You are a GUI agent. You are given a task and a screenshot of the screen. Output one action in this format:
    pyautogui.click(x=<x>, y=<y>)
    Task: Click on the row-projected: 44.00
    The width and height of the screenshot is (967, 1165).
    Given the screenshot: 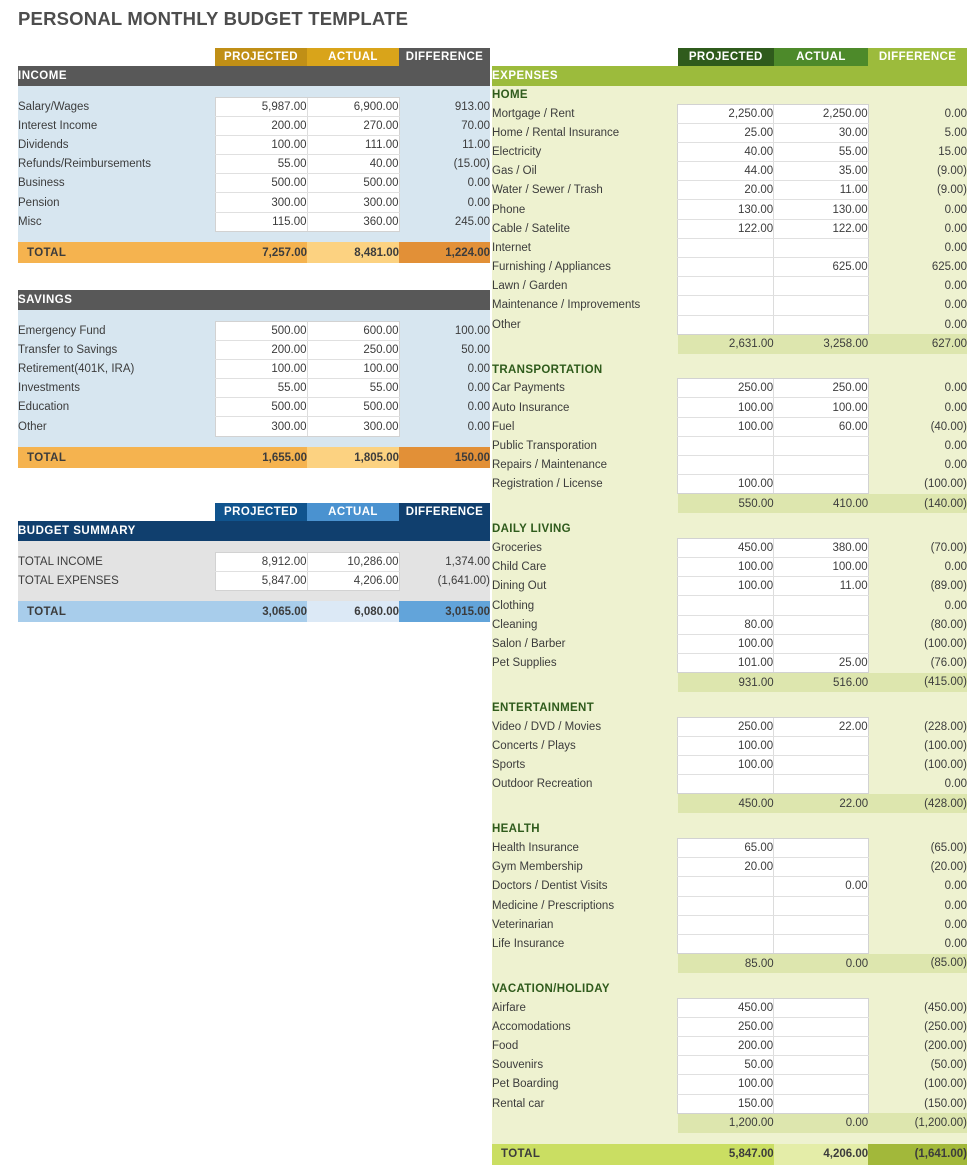 What is the action you would take?
    pyautogui.click(x=725, y=171)
    